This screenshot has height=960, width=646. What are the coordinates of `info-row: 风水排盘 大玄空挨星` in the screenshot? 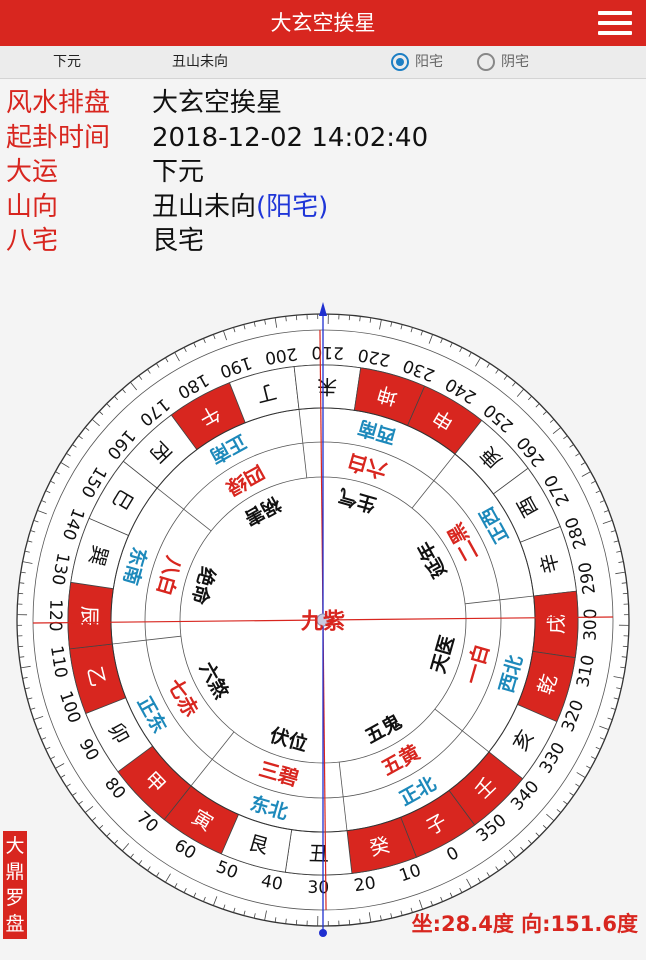 It's located at (217, 103).